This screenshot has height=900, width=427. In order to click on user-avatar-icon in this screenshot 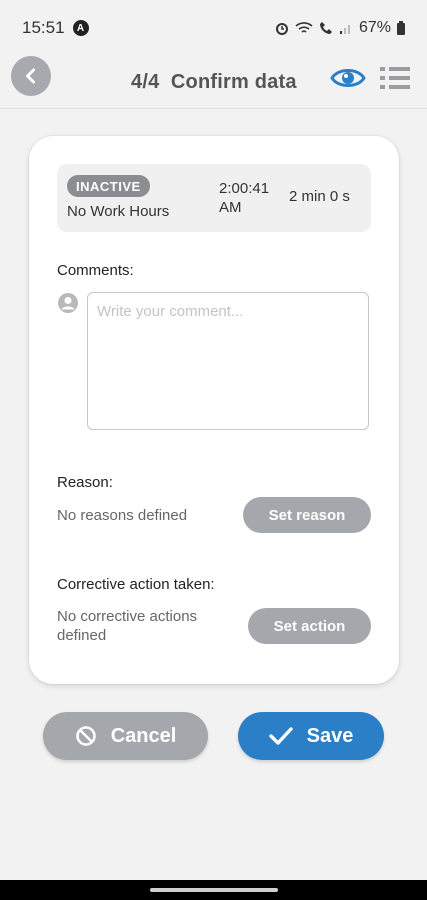, I will do `click(68, 303)`.